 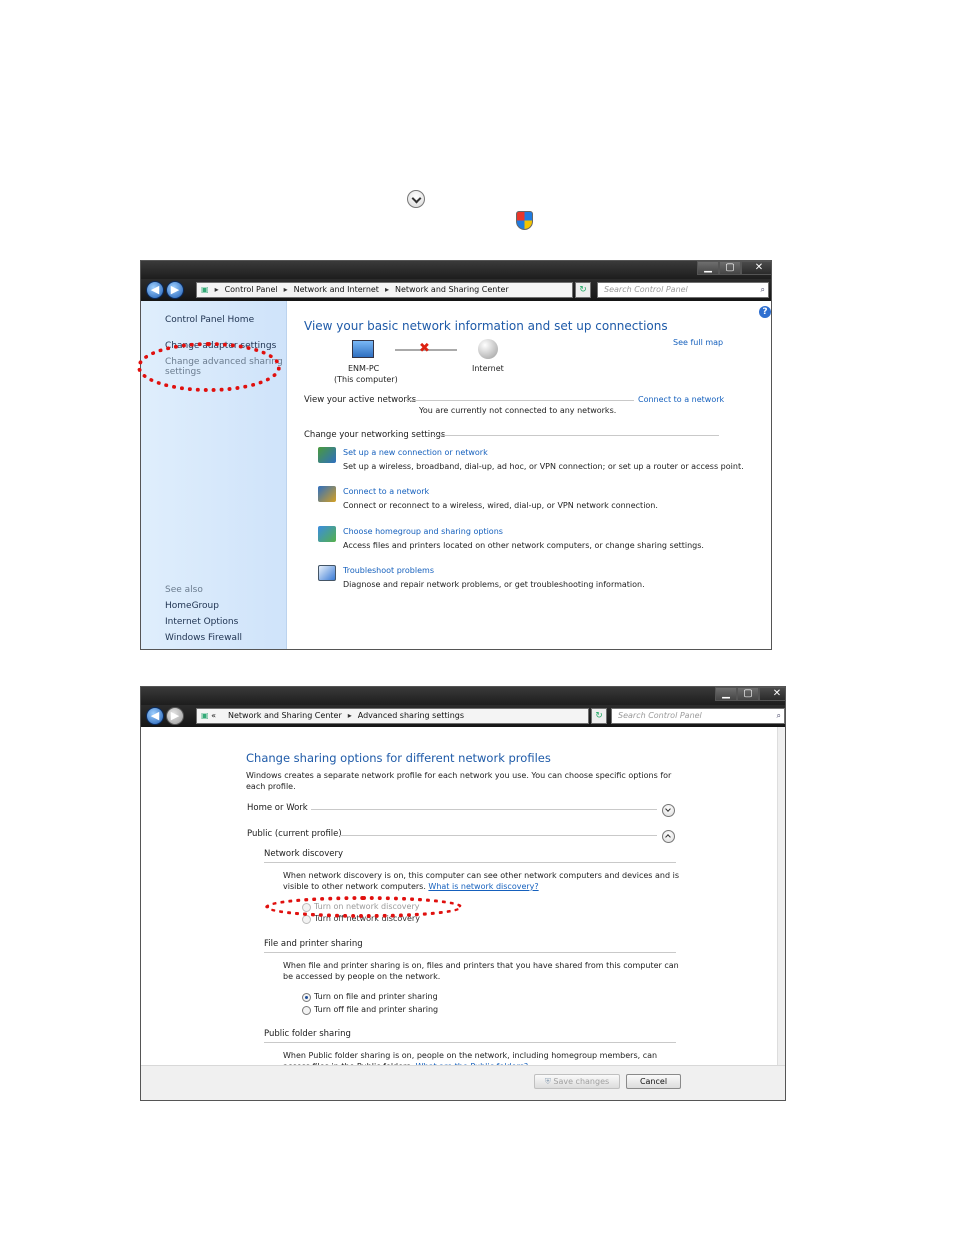 I want to click on breadcrumb-advanced-sharing: Advanced sharing settings, so click(x=411, y=715).